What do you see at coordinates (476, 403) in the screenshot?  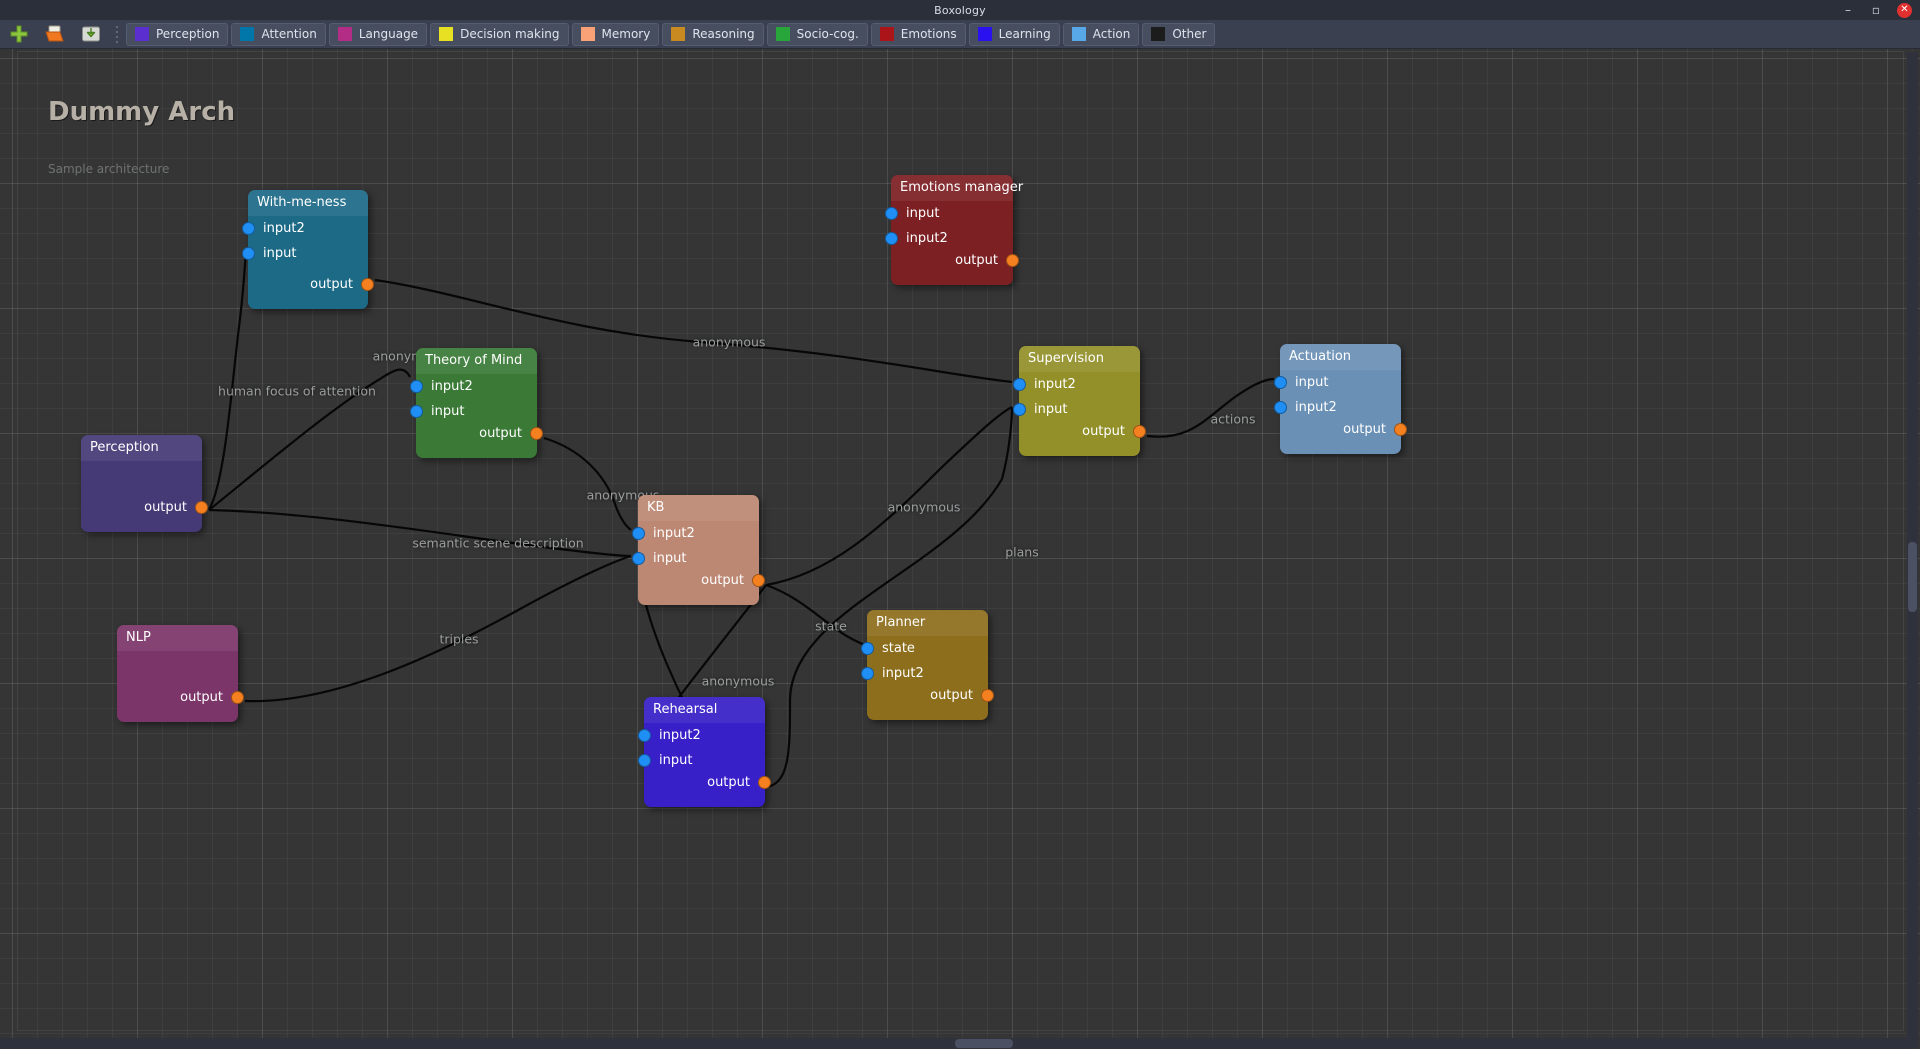 I see `node-theory-of-mind: Theory of Mind input2 input output` at bounding box center [476, 403].